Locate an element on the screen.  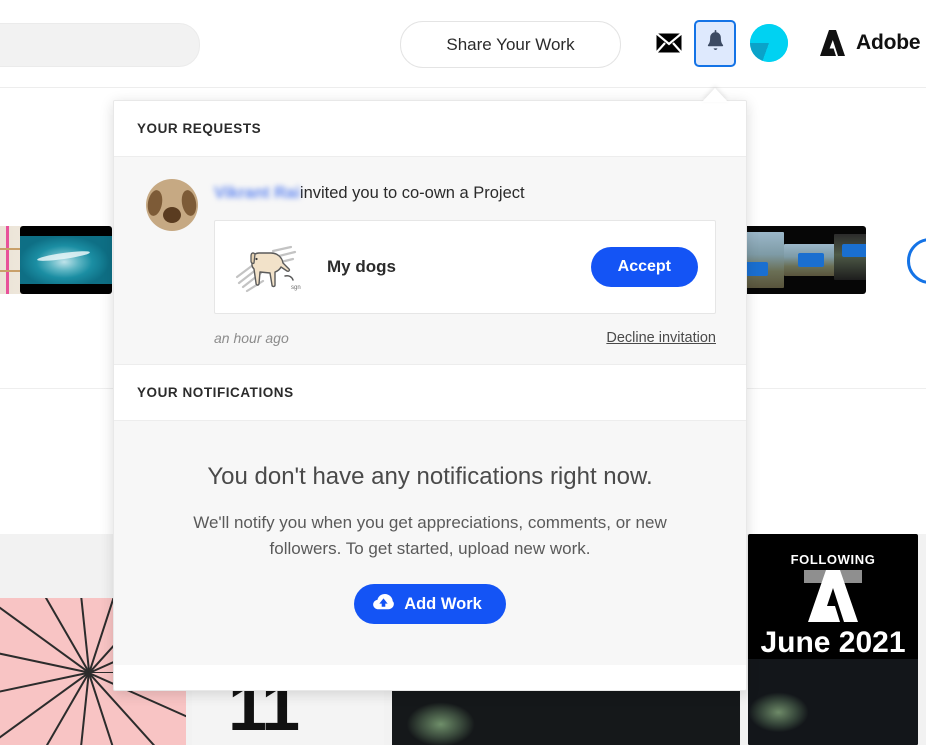
user-avatar is located at coordinates (769, 43).